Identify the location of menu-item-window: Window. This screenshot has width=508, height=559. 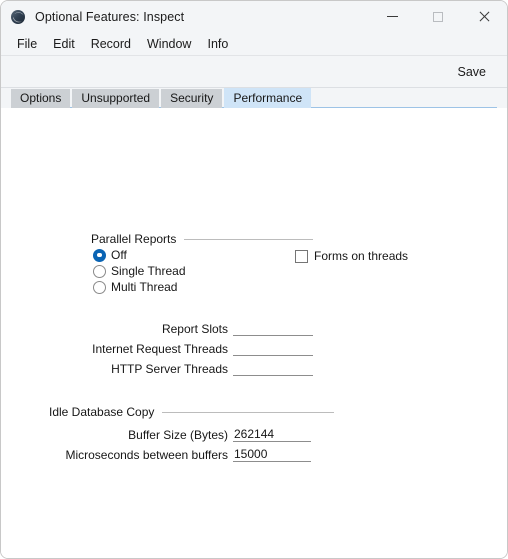
(169, 44).